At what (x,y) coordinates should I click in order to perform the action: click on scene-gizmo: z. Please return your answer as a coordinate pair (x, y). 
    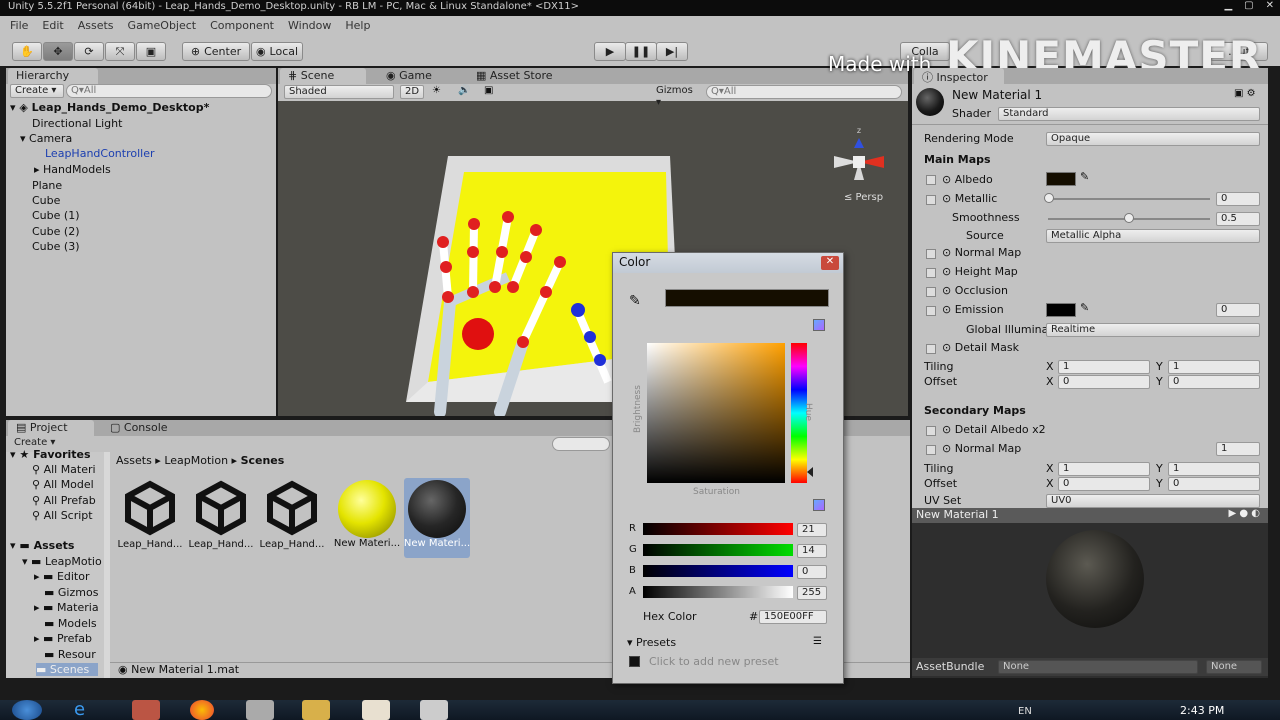
    Looking at the image, I should click on (859, 153).